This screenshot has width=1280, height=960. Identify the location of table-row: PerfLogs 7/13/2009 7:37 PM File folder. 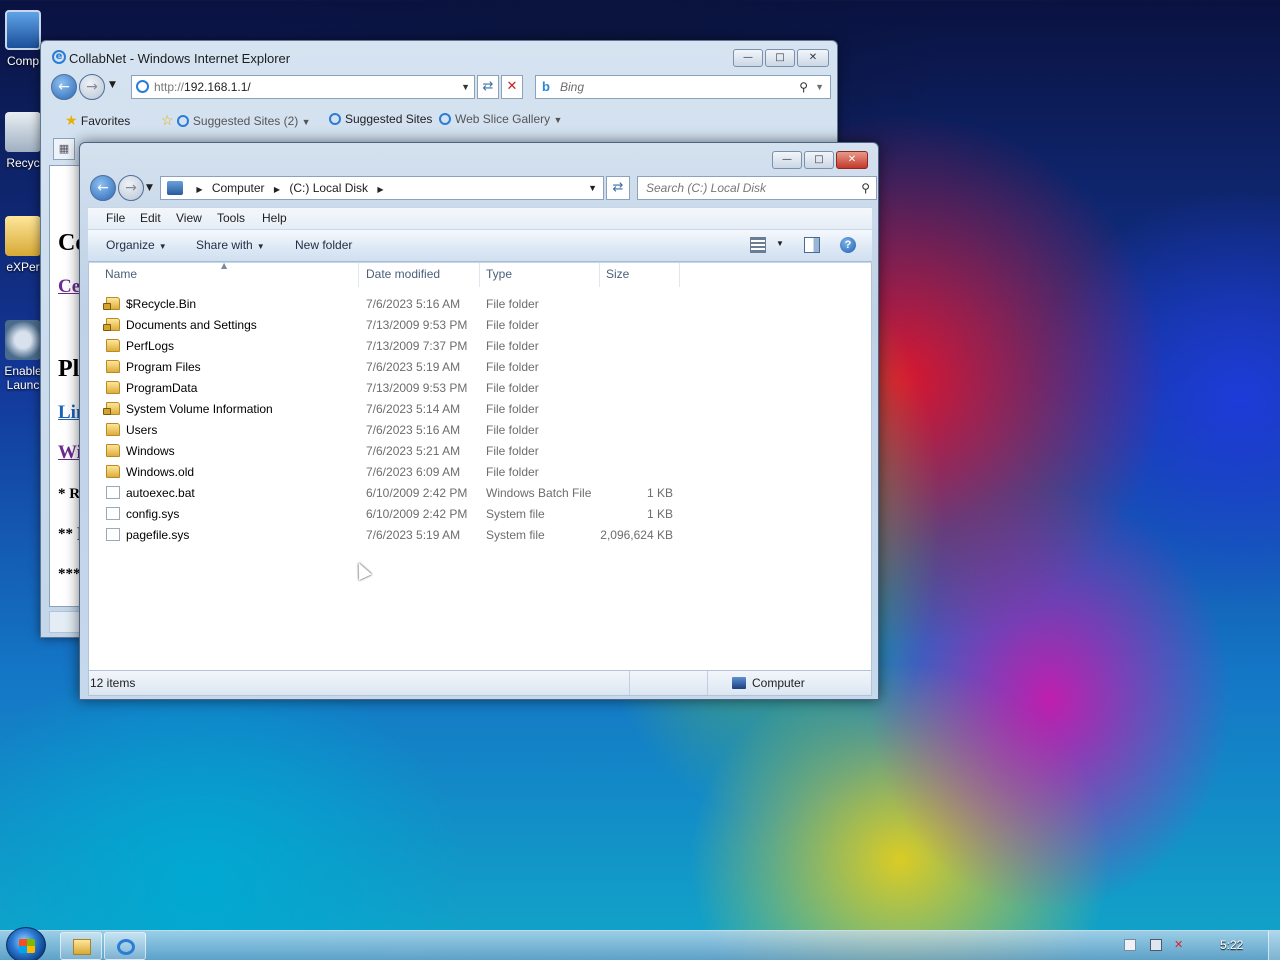
(389, 346).